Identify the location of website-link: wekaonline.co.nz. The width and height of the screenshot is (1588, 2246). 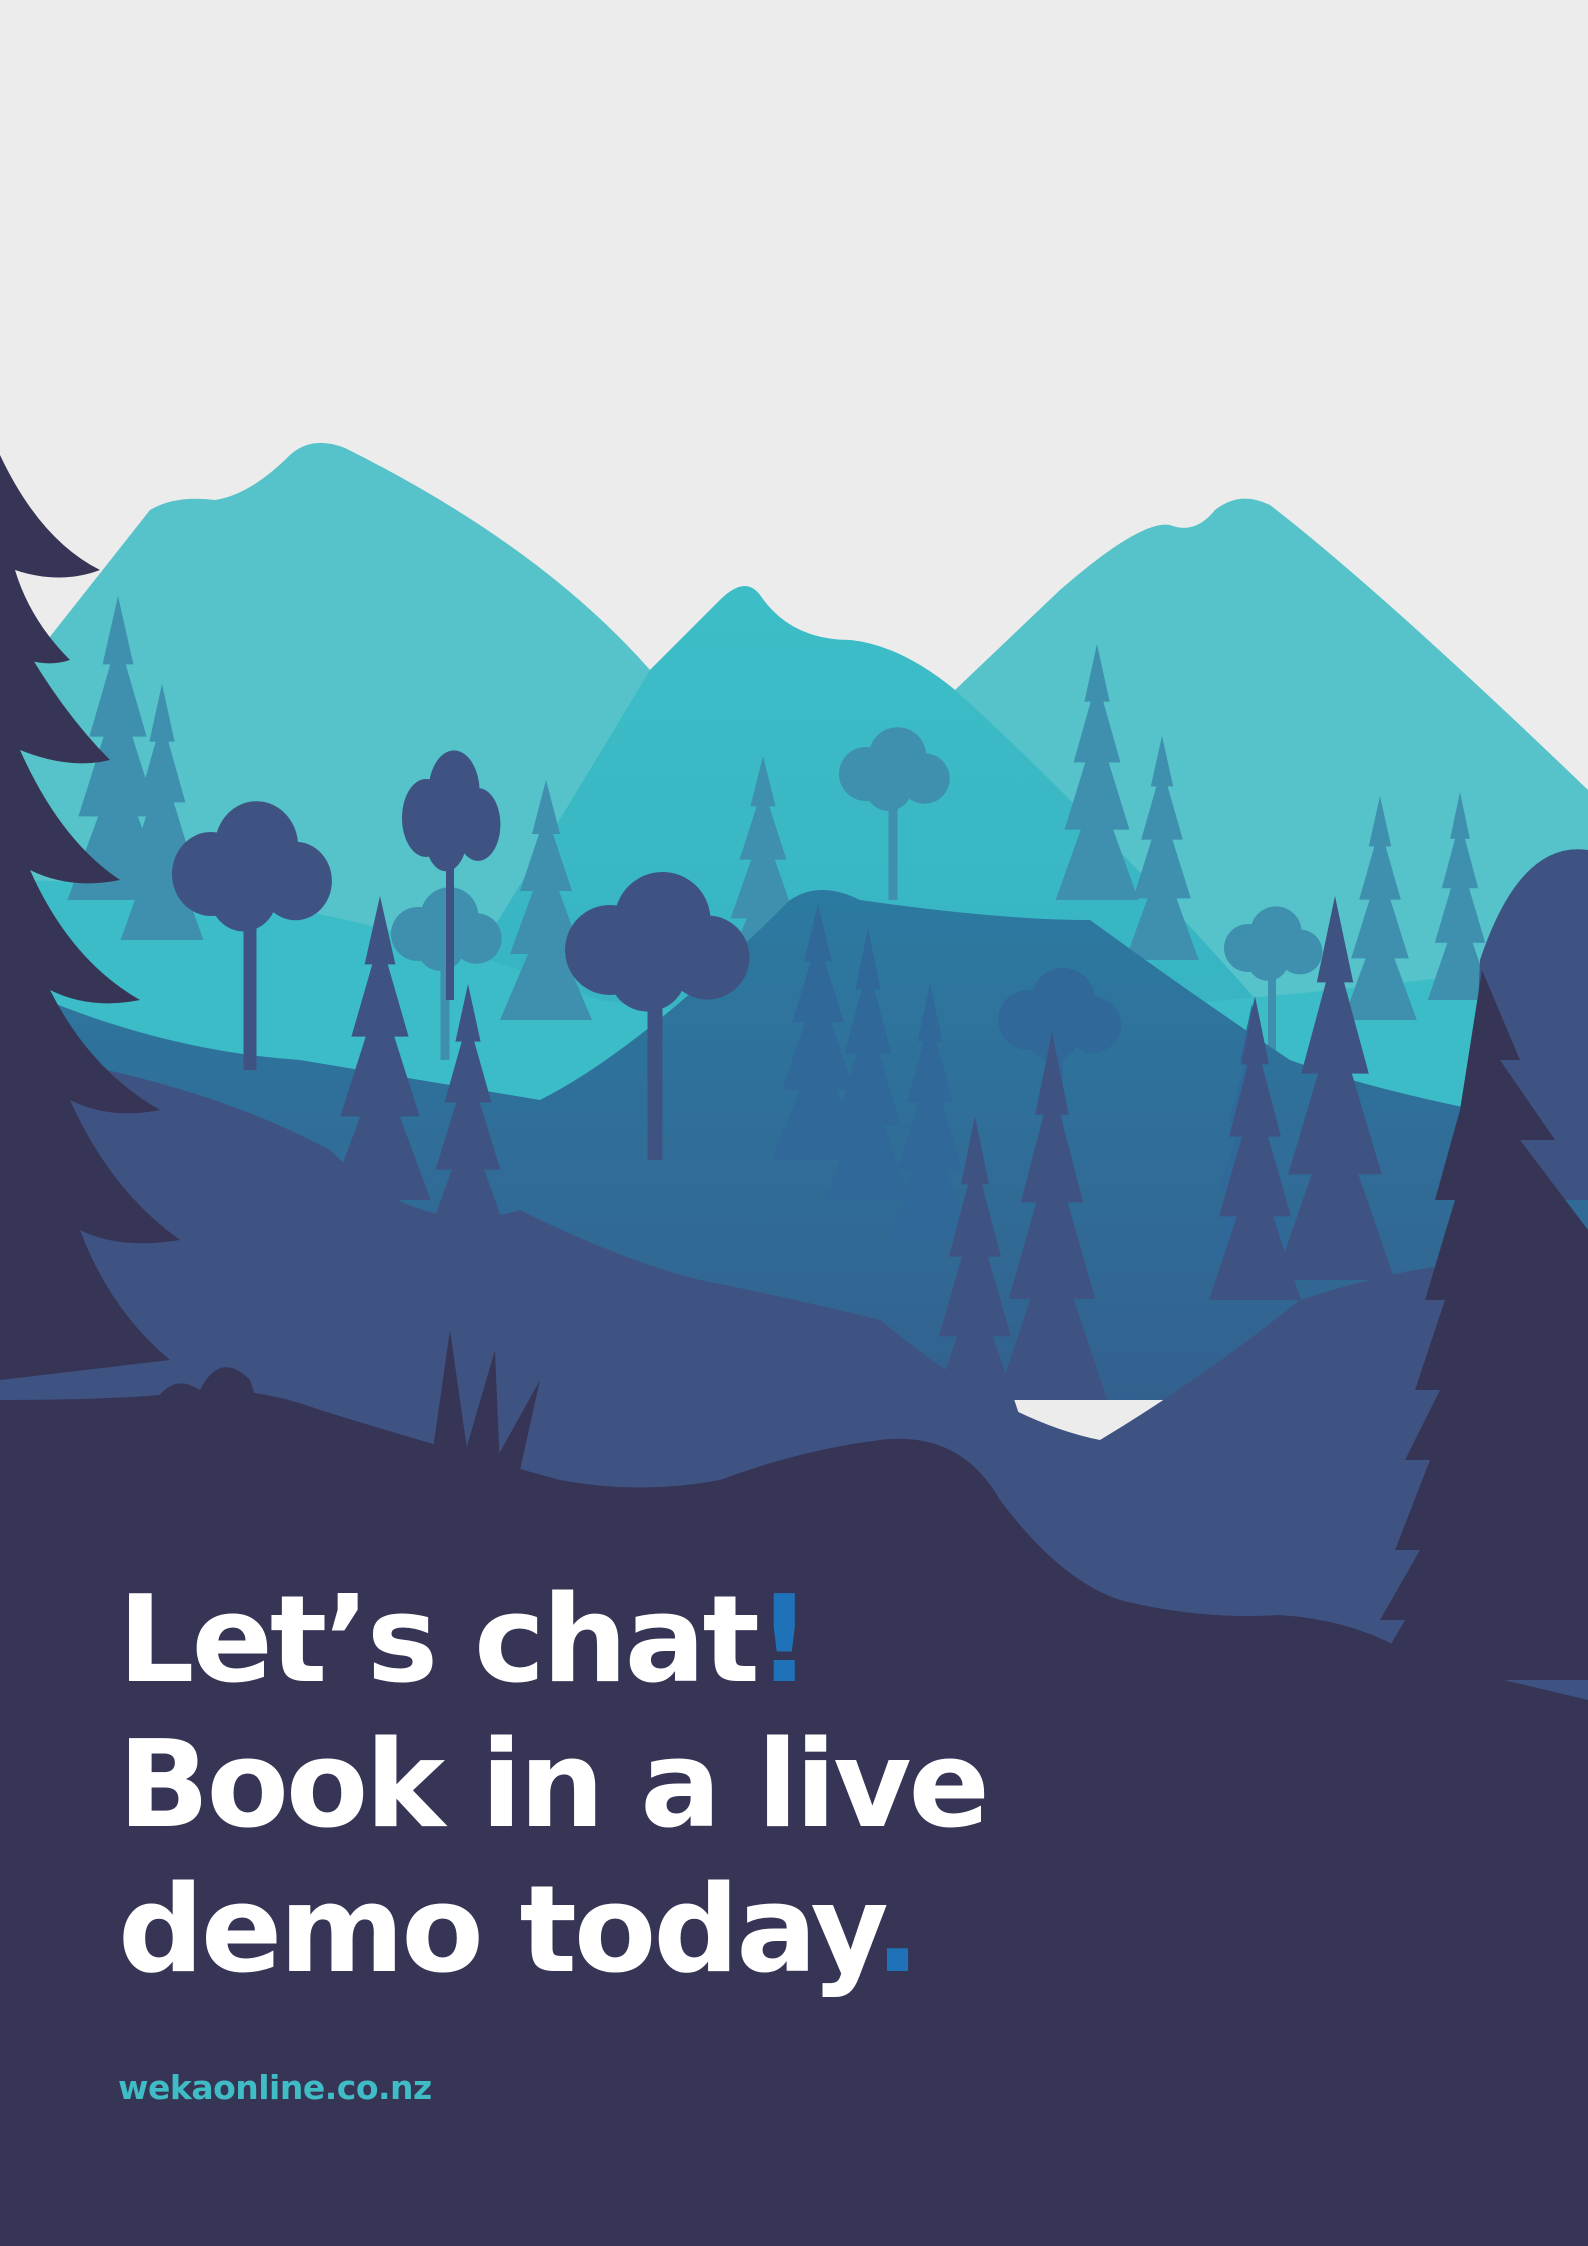
(275, 2087).